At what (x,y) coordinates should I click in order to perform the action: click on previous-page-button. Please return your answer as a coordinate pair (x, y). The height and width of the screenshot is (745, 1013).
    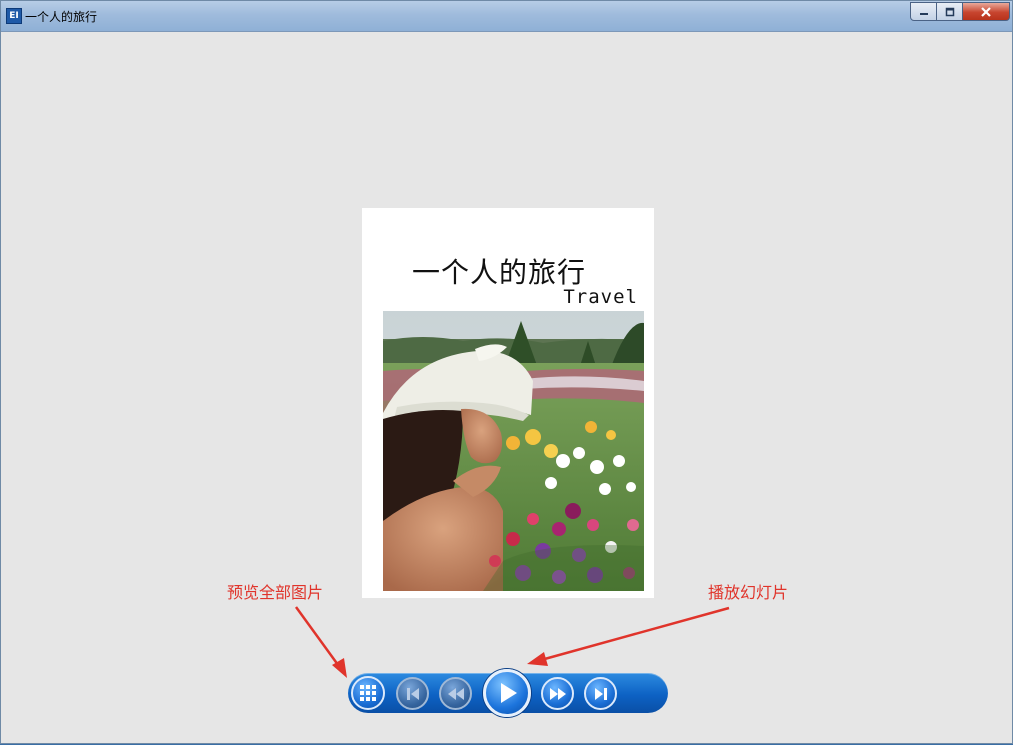
    Looking at the image, I should click on (455, 693).